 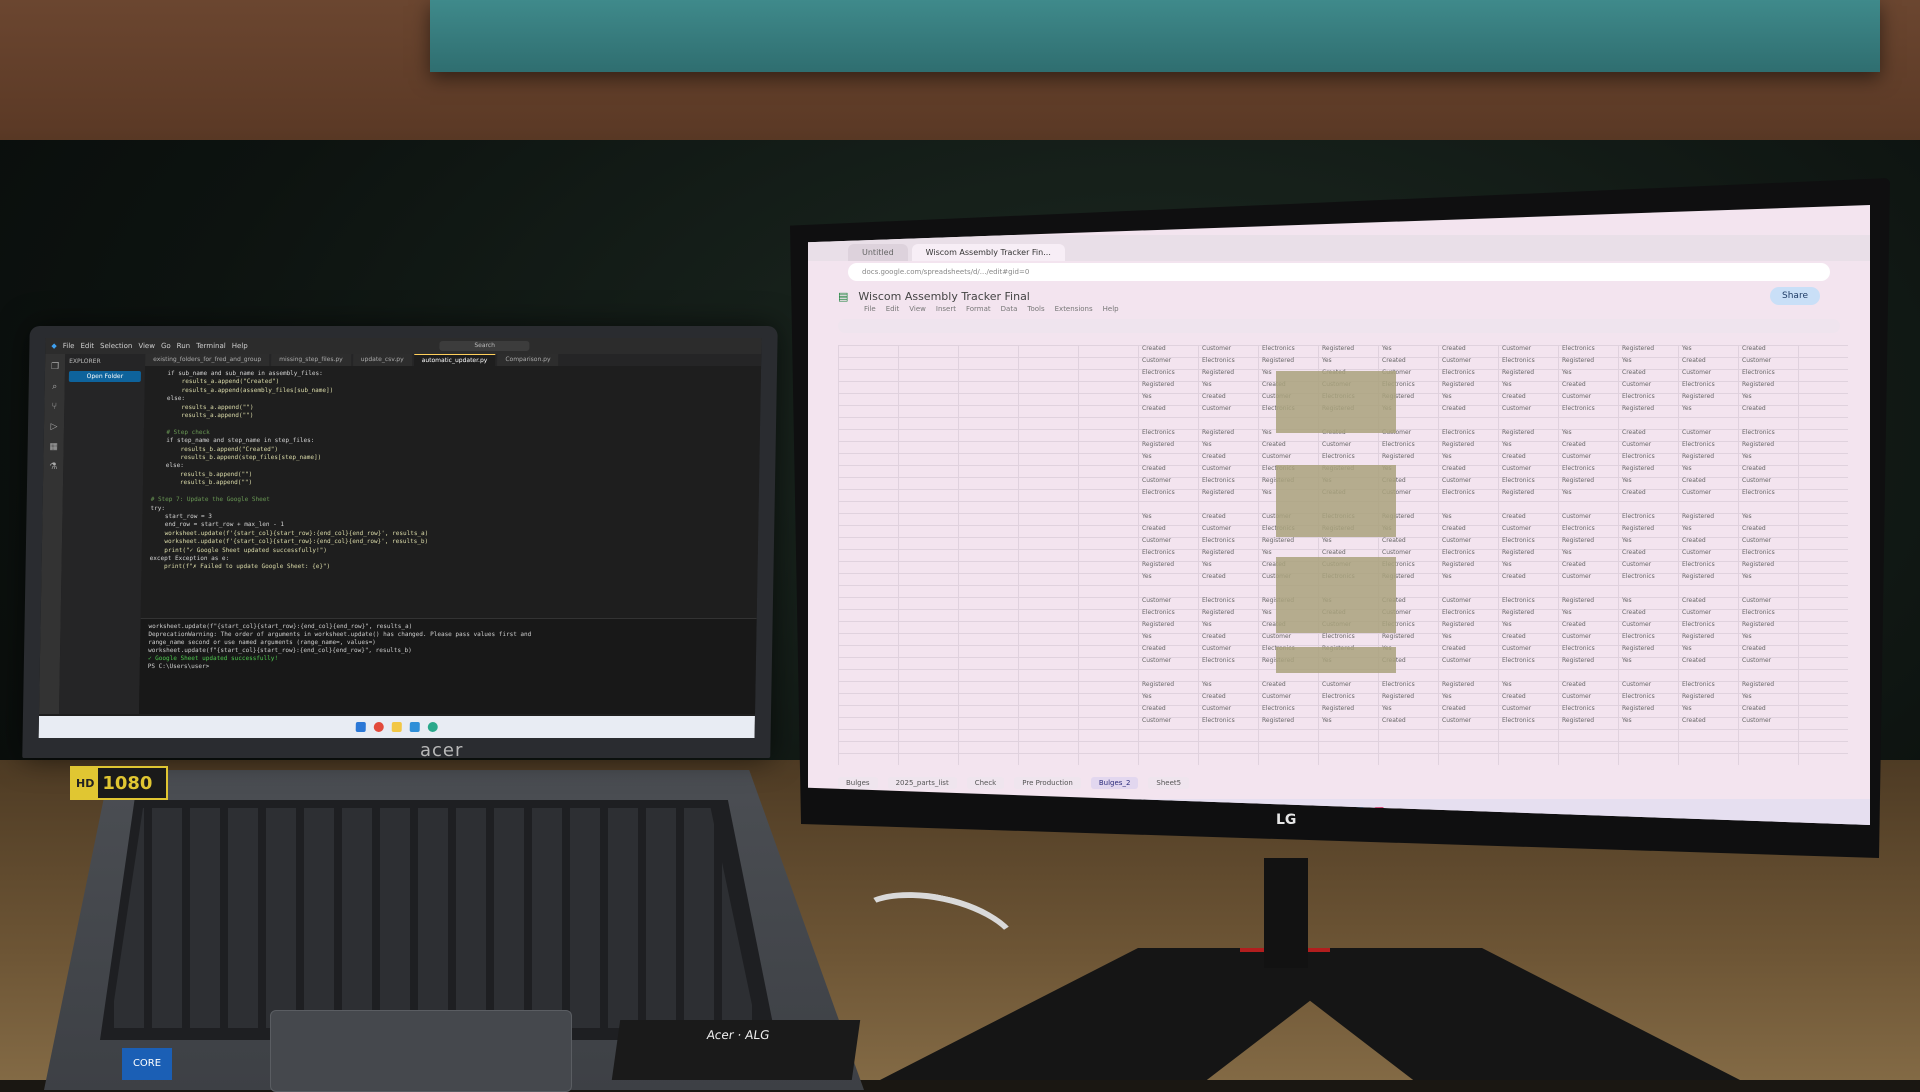 What do you see at coordinates (1169, 783) in the screenshot?
I see `sheet-tab: Sheet5` at bounding box center [1169, 783].